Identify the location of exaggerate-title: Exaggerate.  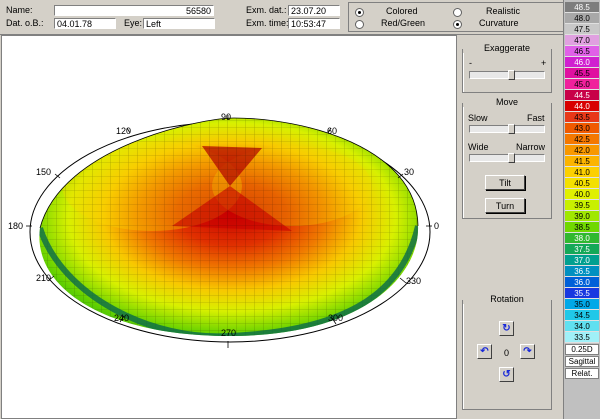
(507, 48).